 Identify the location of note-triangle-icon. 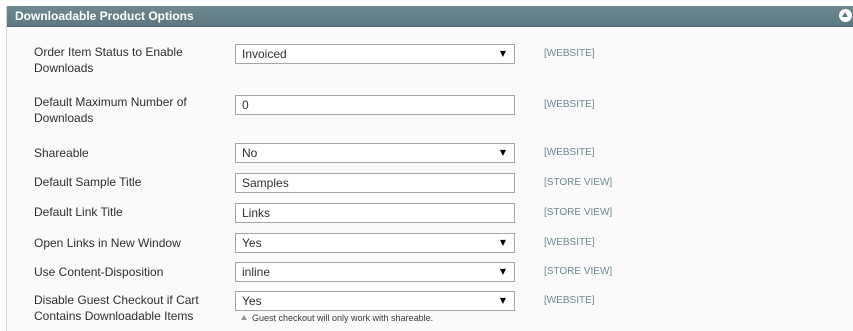
(244, 317).